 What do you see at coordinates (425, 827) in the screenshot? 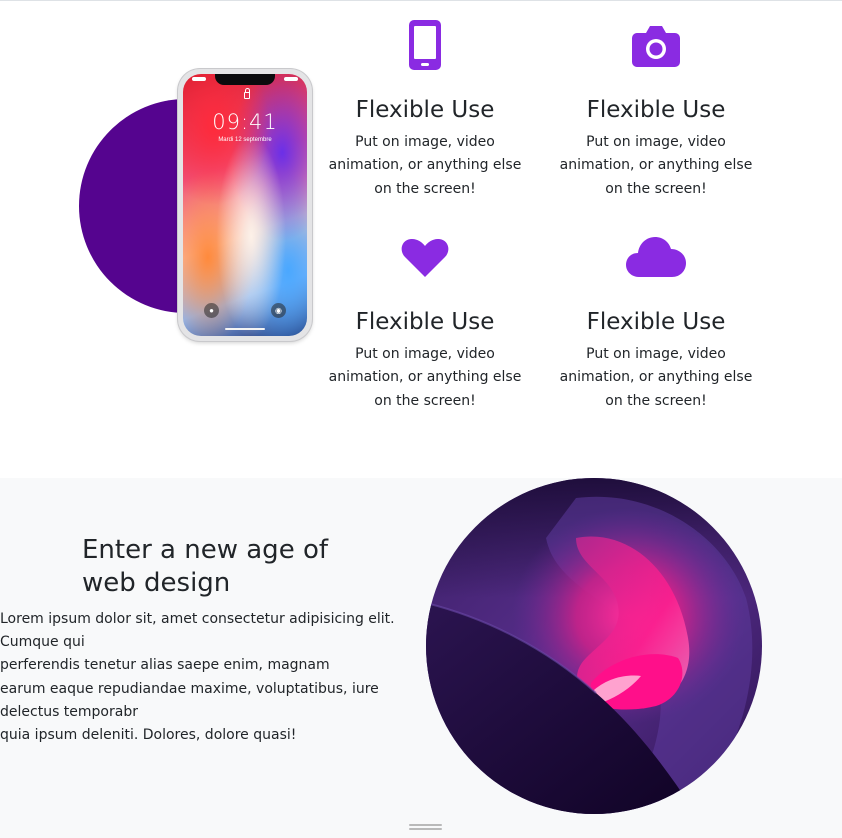
I see `scroll-handle-icon` at bounding box center [425, 827].